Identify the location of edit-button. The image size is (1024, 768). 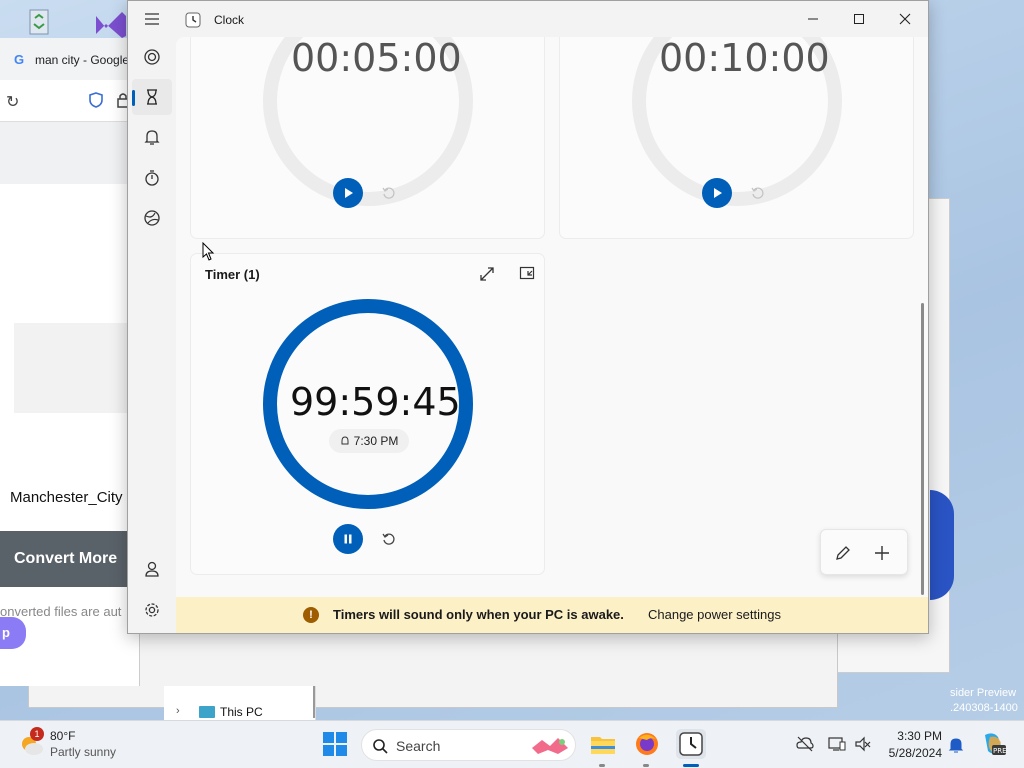
(843, 553).